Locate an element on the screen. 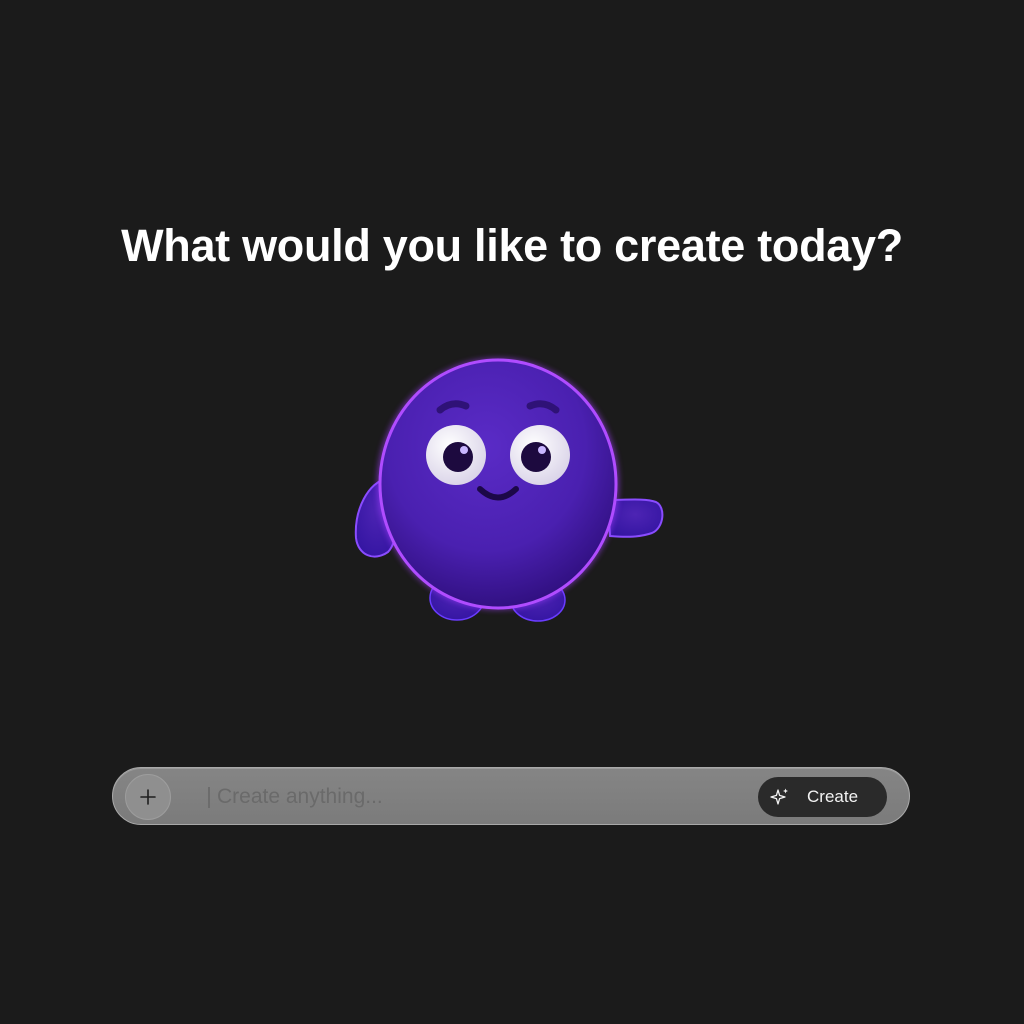 This screenshot has width=1024, height=1024. prompt-bar: Create is located at coordinates (511, 796).